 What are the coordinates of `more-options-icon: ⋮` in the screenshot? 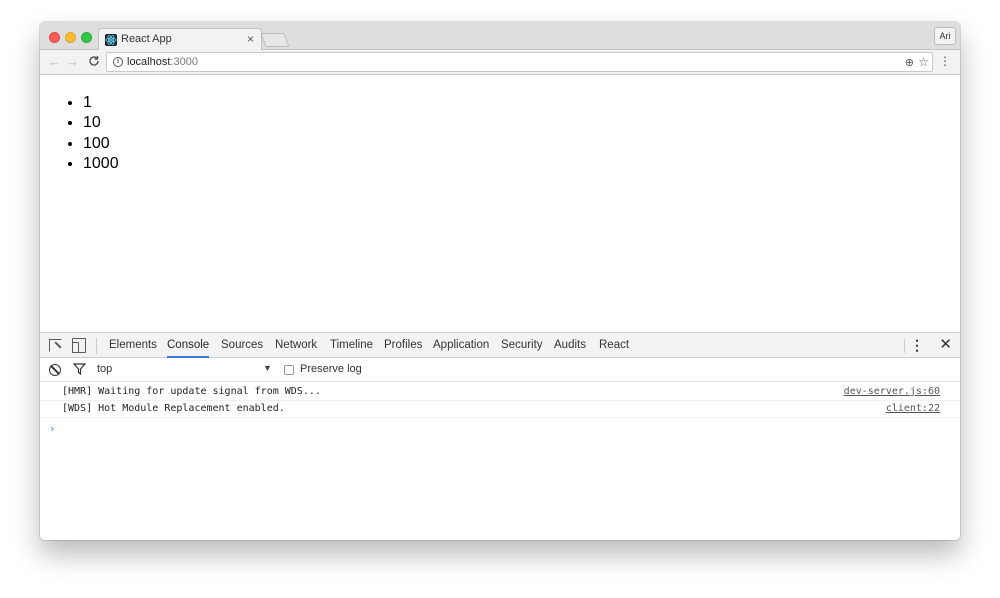 It's located at (917, 345).